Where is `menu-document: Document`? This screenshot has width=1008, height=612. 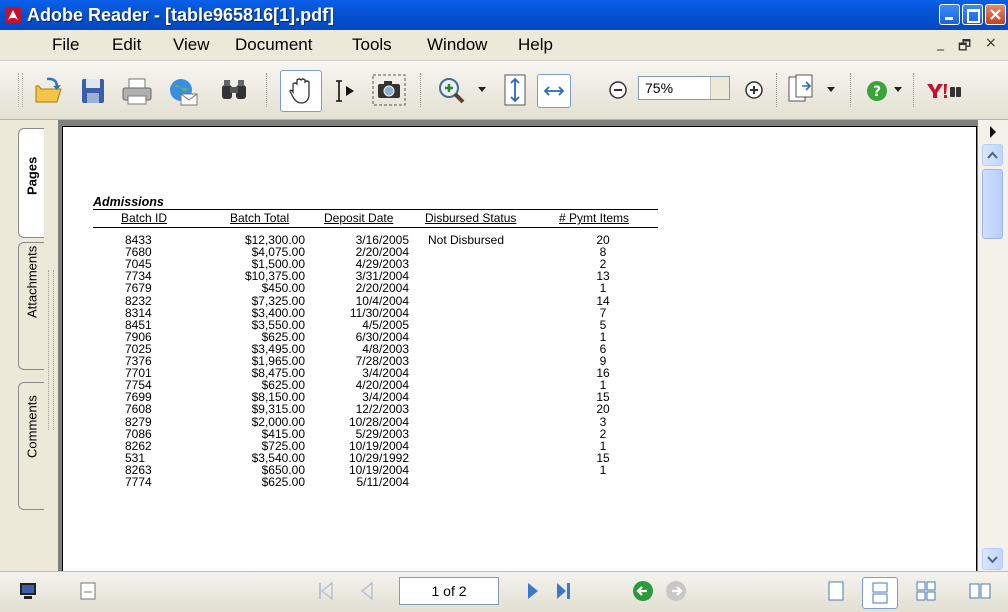
menu-document: Document is located at coordinates (273, 45).